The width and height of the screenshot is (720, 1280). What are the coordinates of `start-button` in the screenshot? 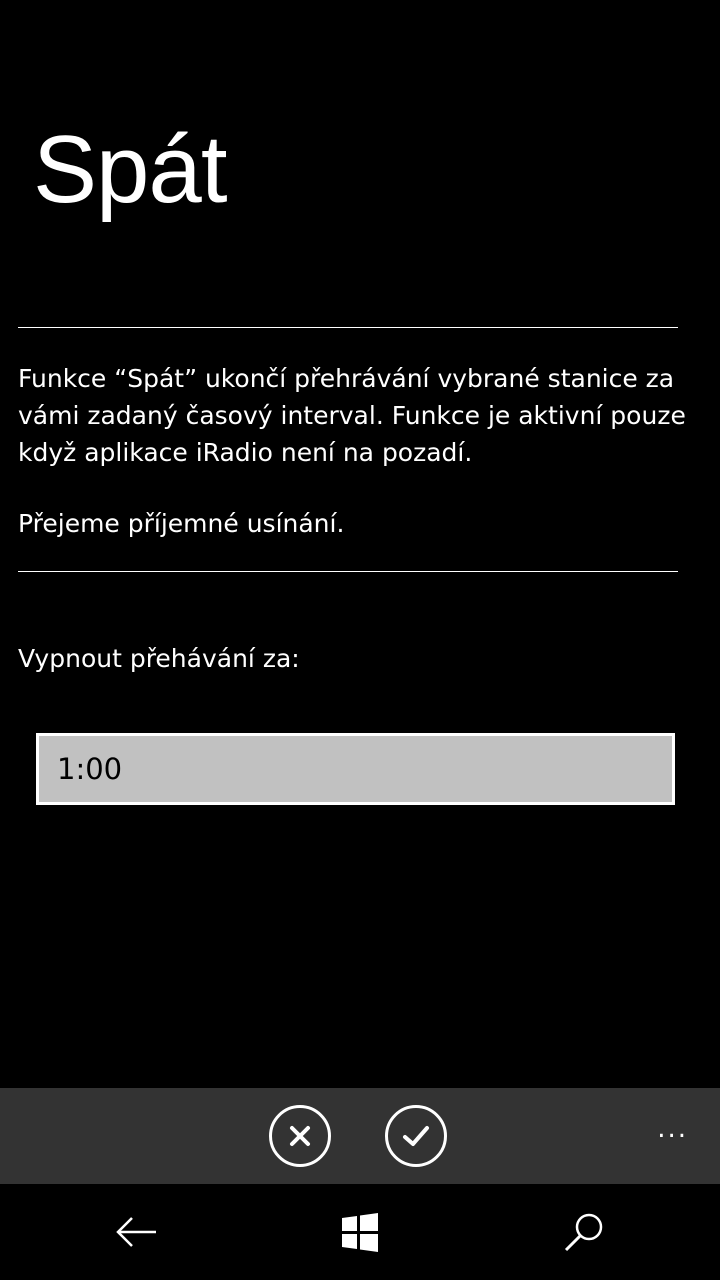 It's located at (360, 1232).